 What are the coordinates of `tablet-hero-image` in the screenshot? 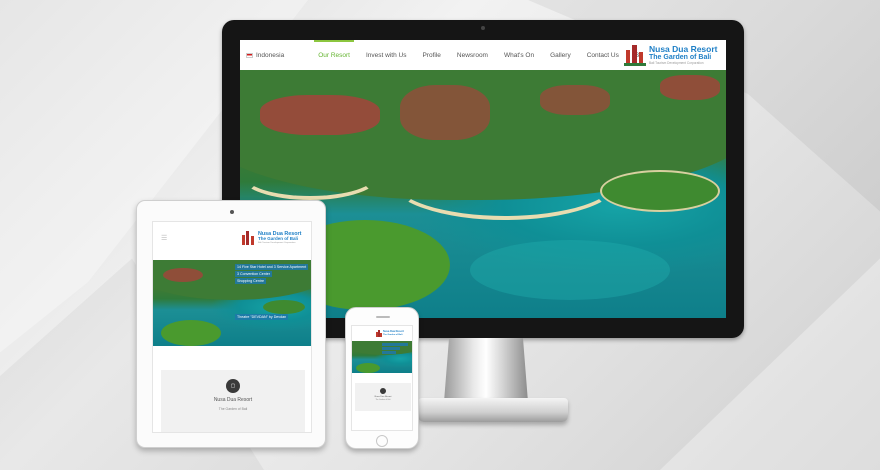 It's located at (232, 303).